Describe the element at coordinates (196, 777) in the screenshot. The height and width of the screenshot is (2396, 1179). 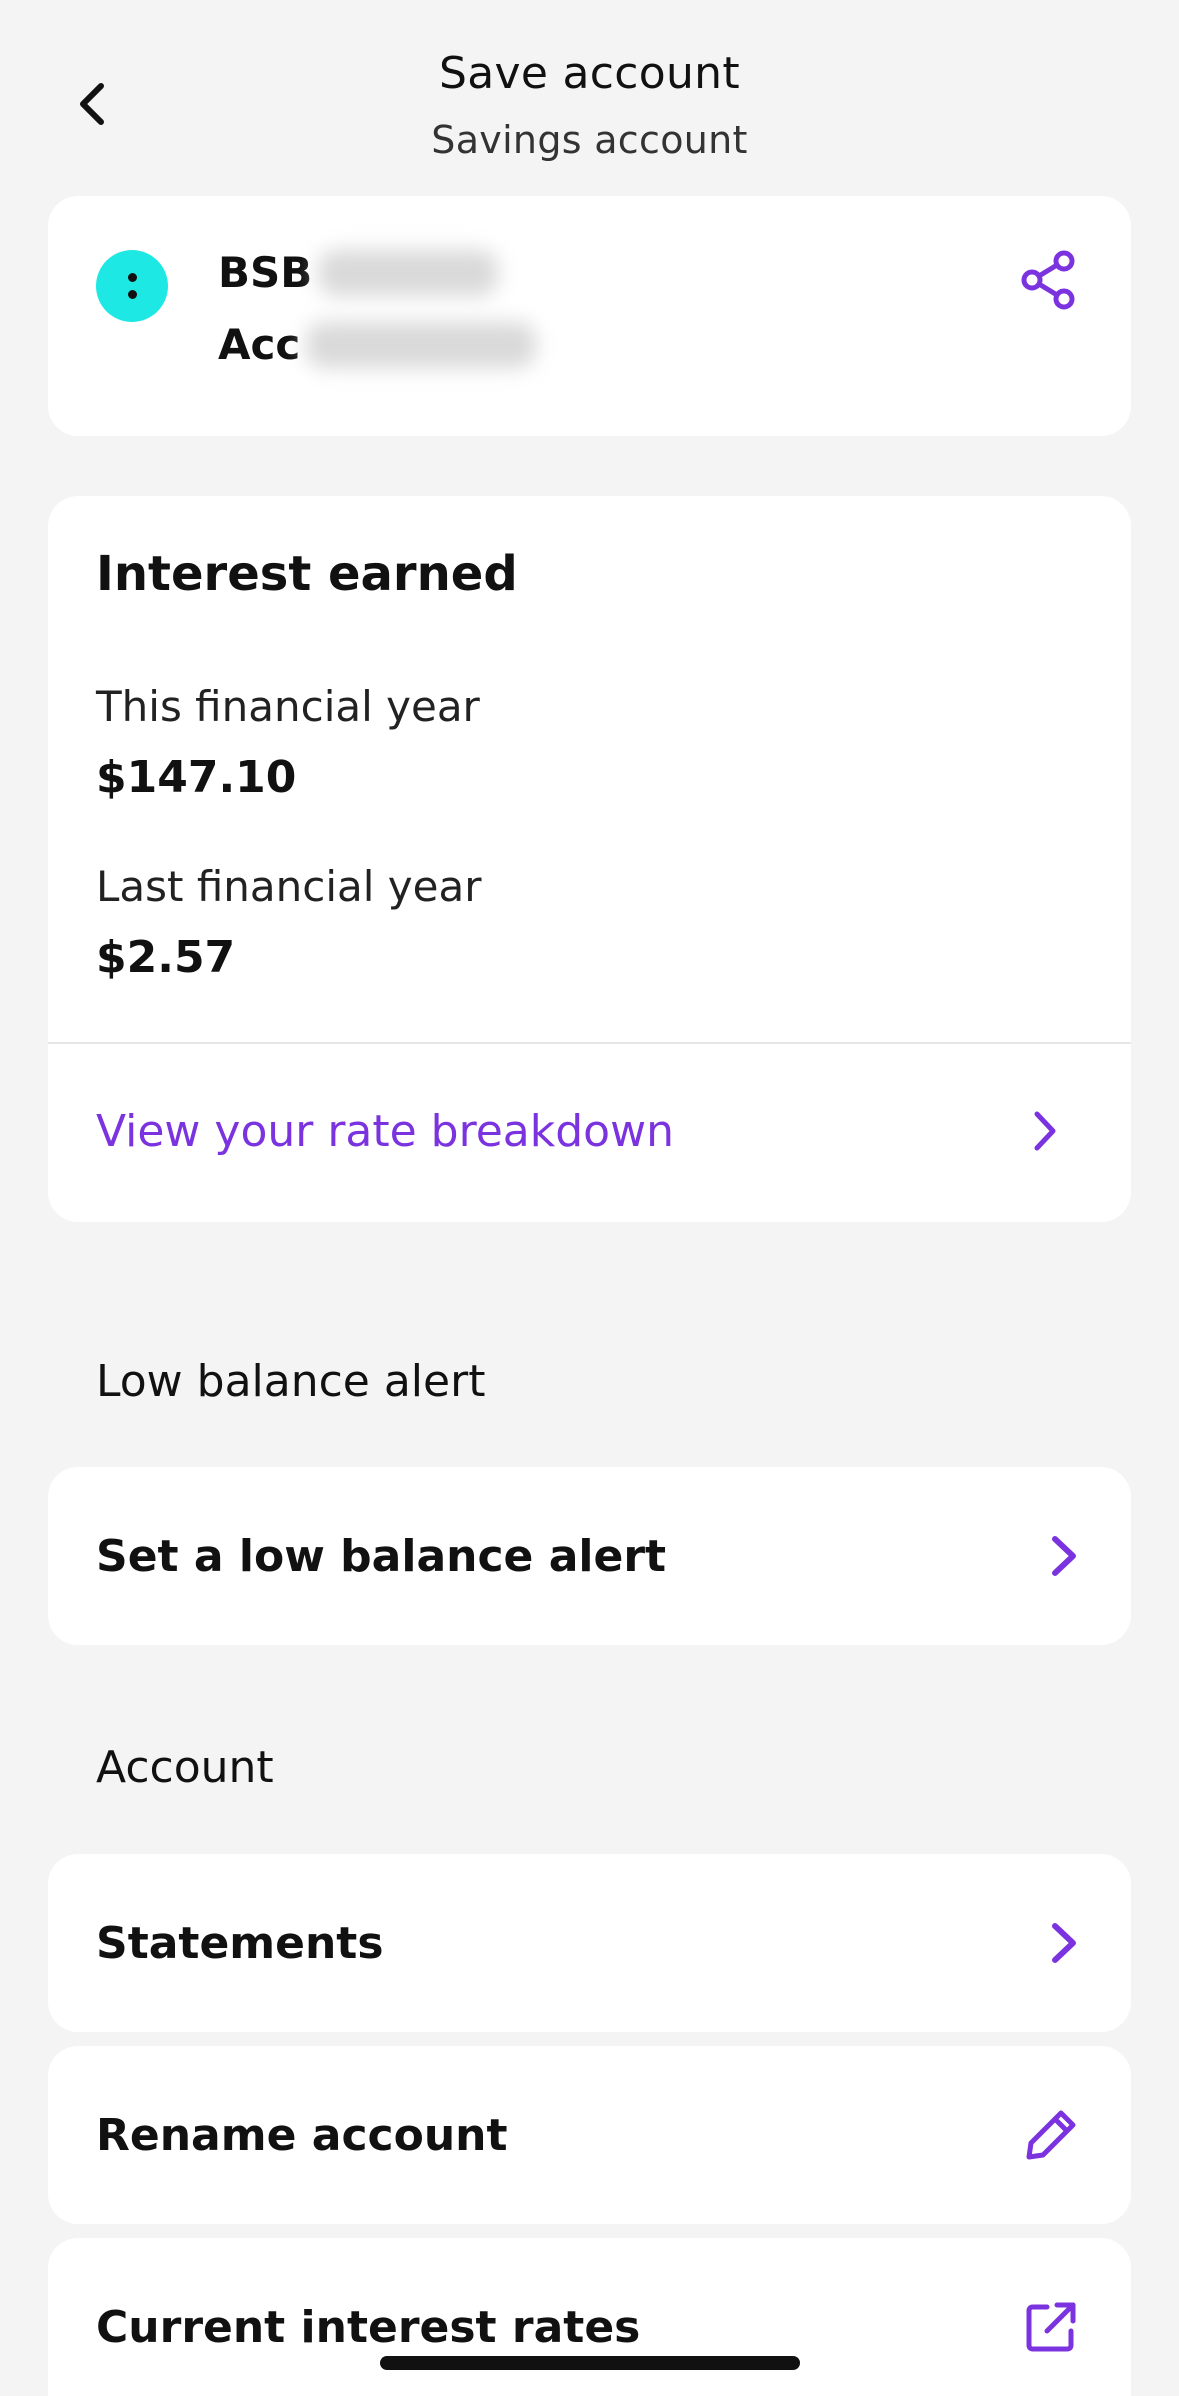
I see `this-year-value: $147.10` at that location.